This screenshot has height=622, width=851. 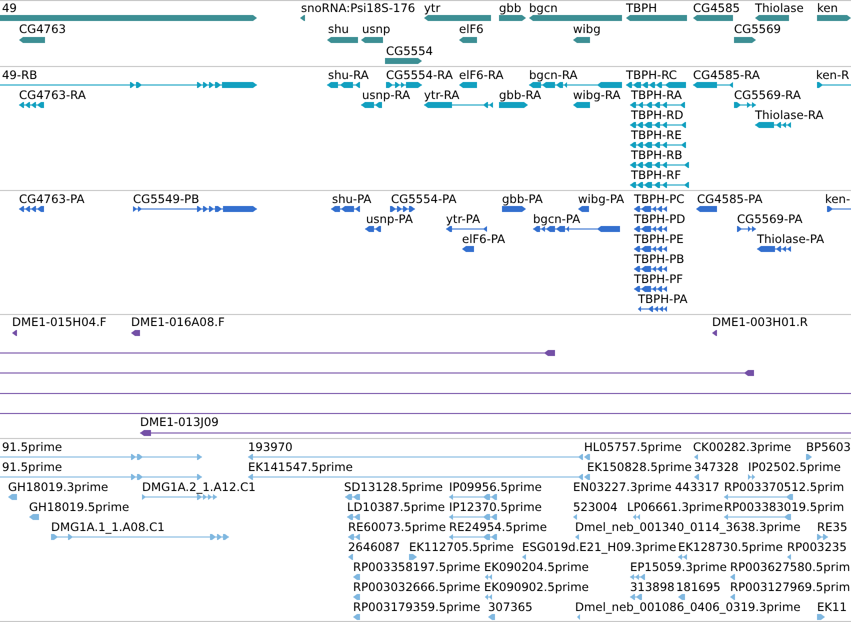 What do you see at coordinates (659, 199) in the screenshot?
I see `feature-label: TBPH-PC` at bounding box center [659, 199].